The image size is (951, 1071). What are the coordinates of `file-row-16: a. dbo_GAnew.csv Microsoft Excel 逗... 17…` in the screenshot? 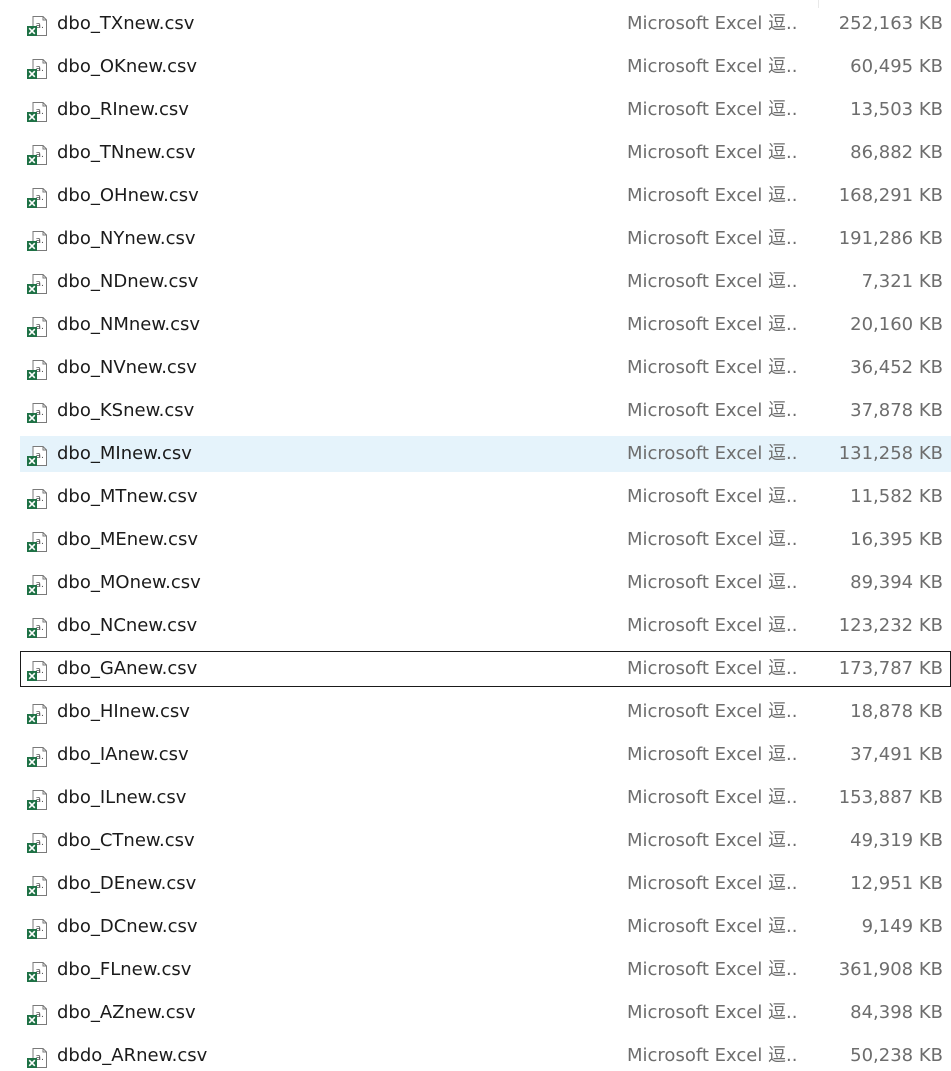 It's located at (485, 669).